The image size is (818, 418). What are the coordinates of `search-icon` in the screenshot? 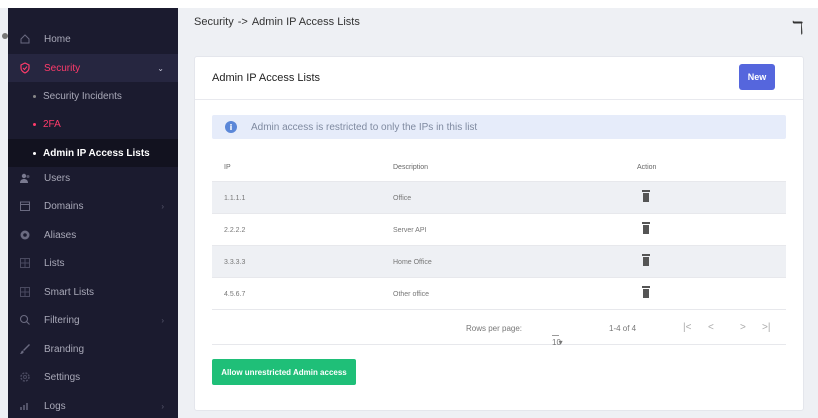 It's located at (25, 320).